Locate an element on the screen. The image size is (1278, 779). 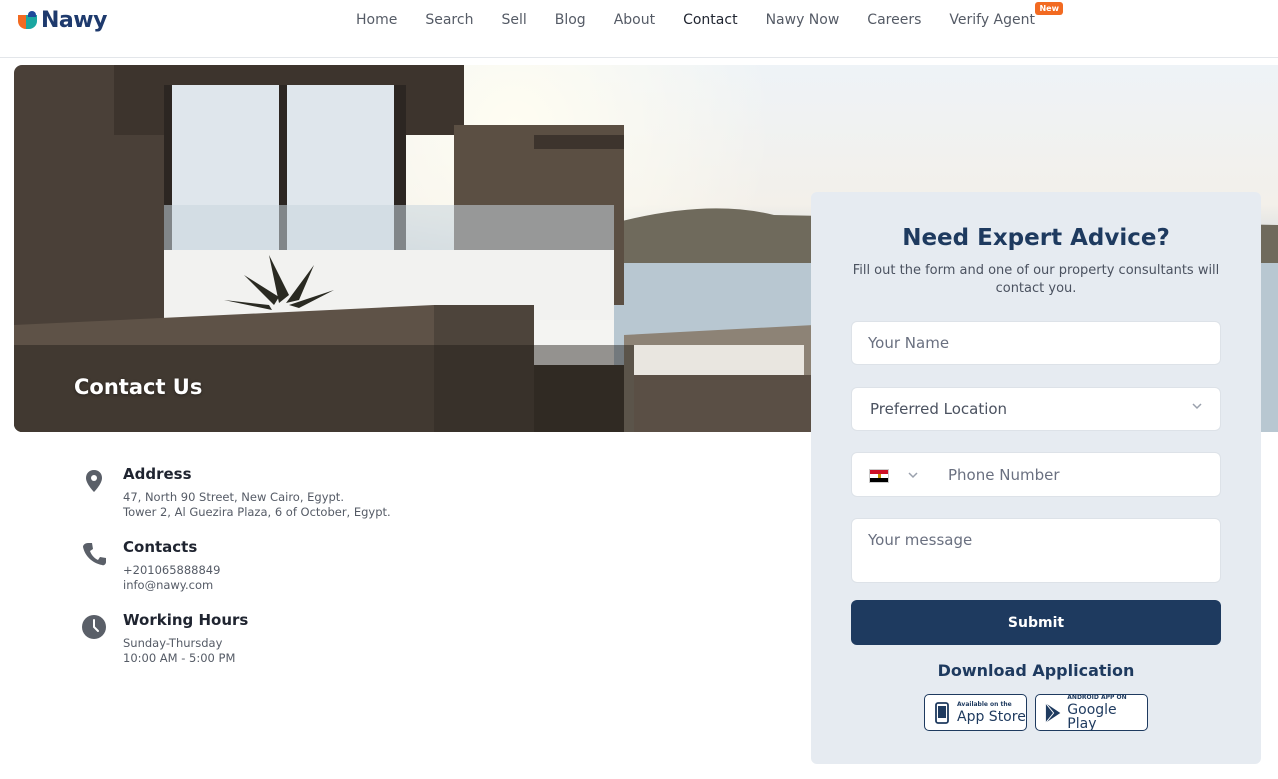
message-textarea: Your message is located at coordinates (1036, 550).